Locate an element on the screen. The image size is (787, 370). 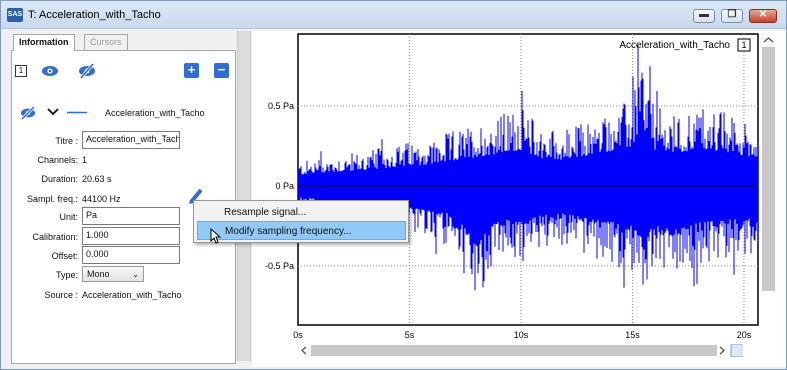
chevron-down-icon is located at coordinates (53, 112).